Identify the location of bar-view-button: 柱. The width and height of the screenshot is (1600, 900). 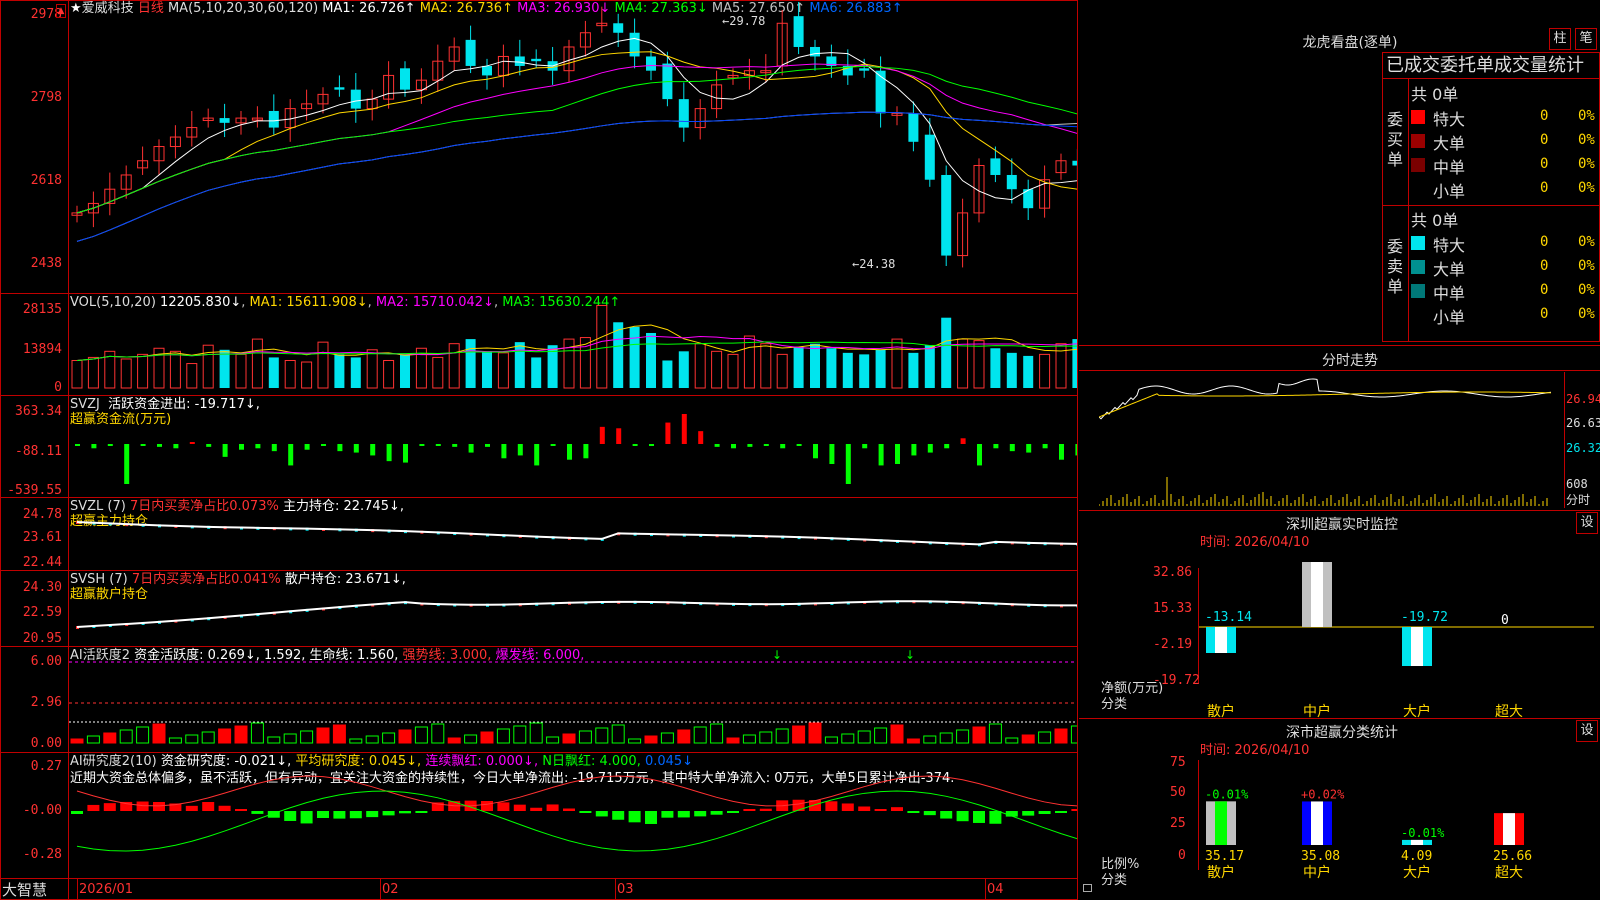
(1560, 39).